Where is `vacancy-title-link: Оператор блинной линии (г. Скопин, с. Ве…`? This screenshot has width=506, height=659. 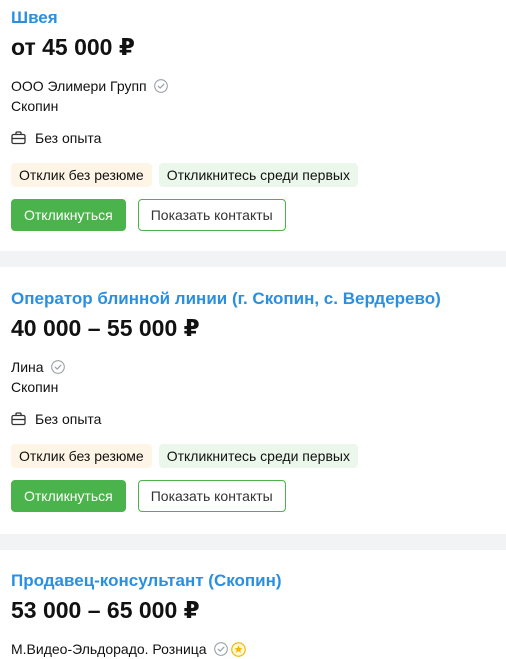 vacancy-title-link: Оператор блинной линии (г. Скопин, с. Ве… is located at coordinates (253, 299).